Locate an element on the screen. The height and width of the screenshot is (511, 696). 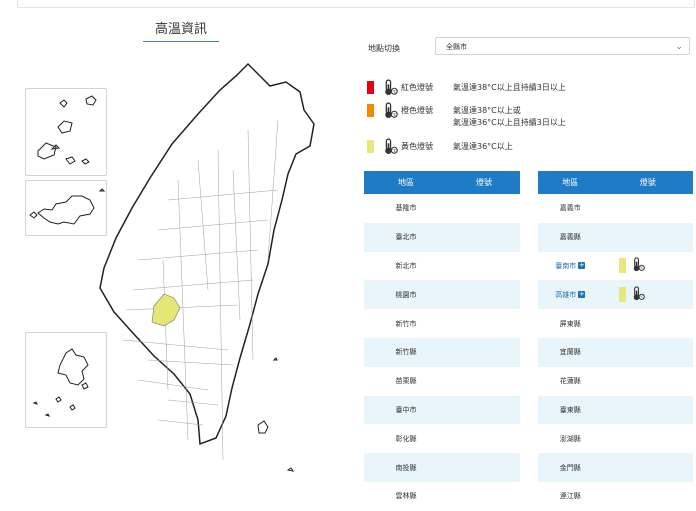
area-cell: 基隆市 is located at coordinates (406, 208).